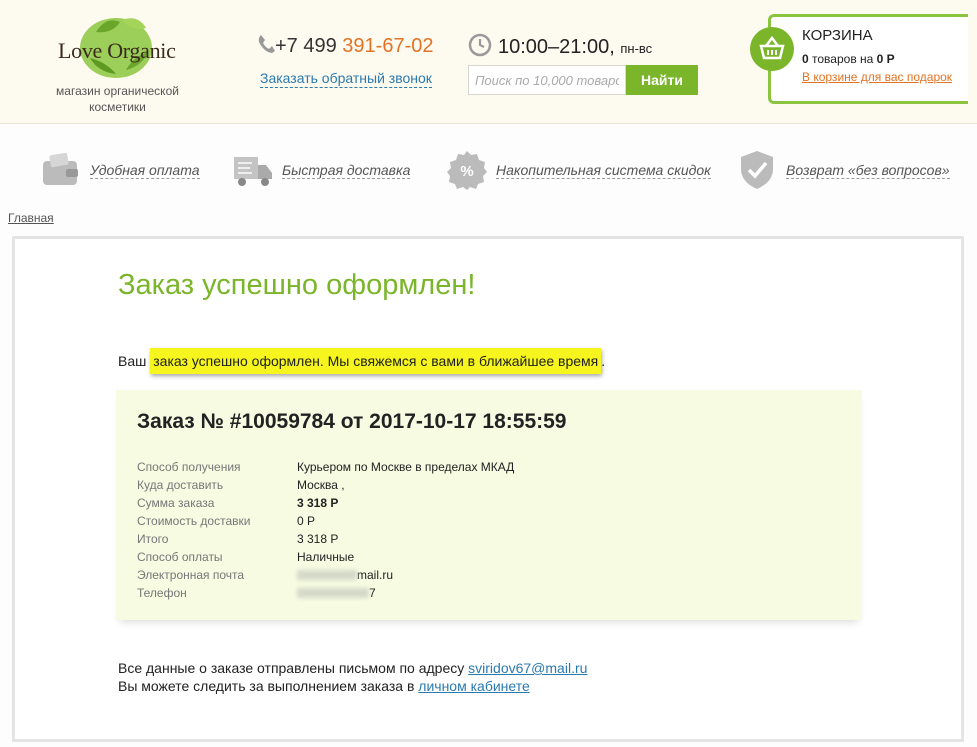 The width and height of the screenshot is (977, 747). I want to click on order-row-email: Электронная почта mail.ru, so click(265, 575).